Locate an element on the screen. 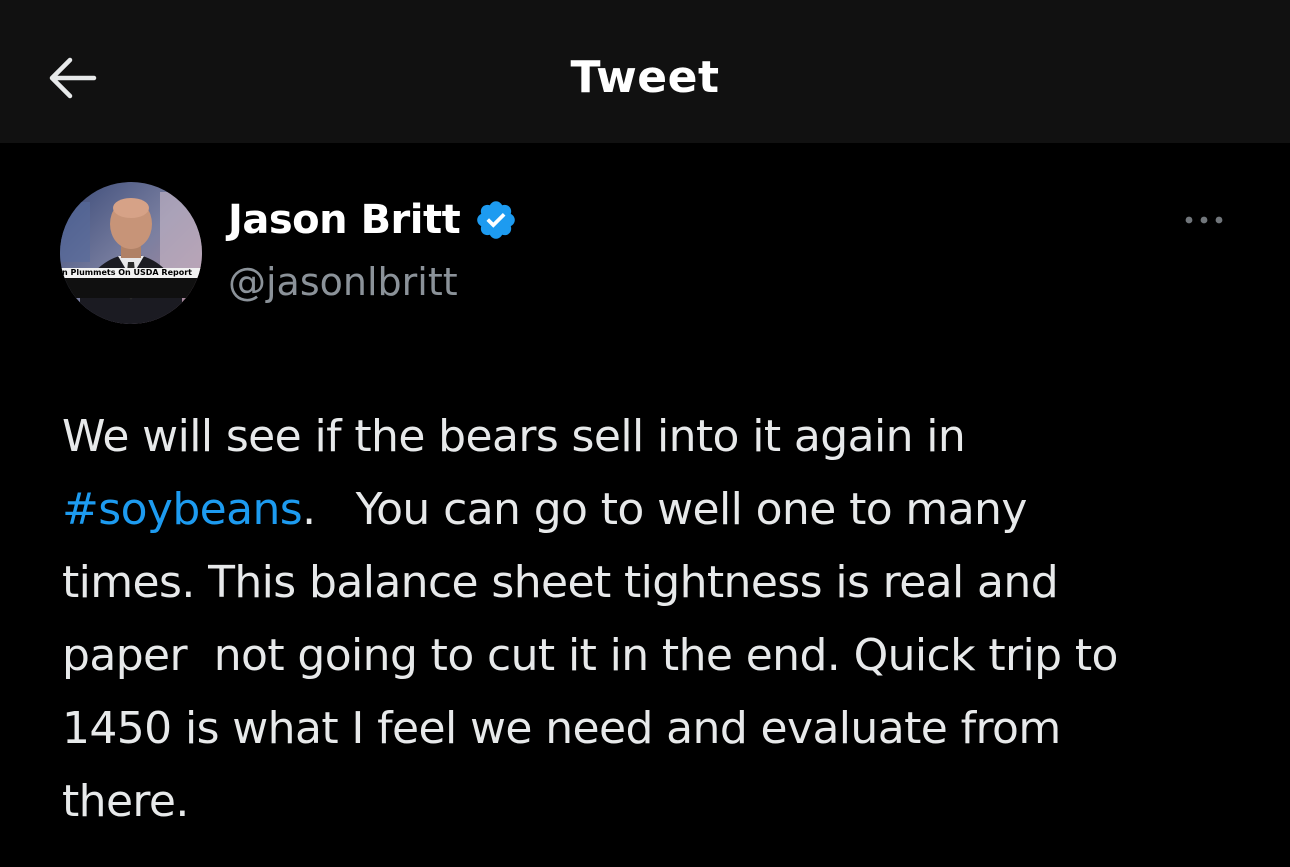 This screenshot has height=867, width=1290. tweet-line: there. is located at coordinates (125, 801).